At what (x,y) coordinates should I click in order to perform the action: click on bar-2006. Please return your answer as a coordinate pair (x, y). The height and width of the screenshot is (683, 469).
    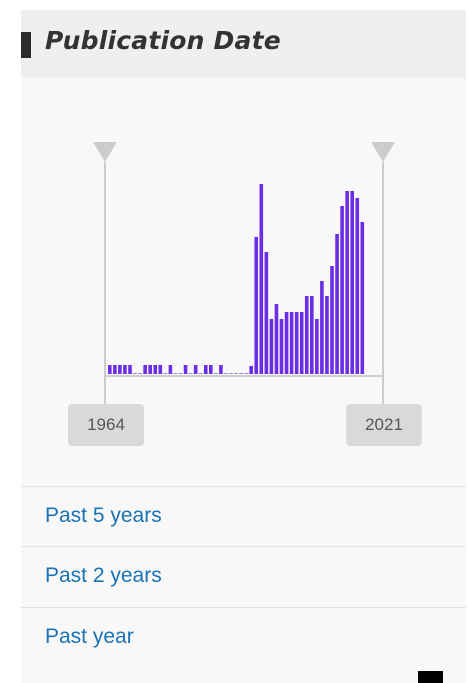
    Looking at the image, I should click on (322, 327).